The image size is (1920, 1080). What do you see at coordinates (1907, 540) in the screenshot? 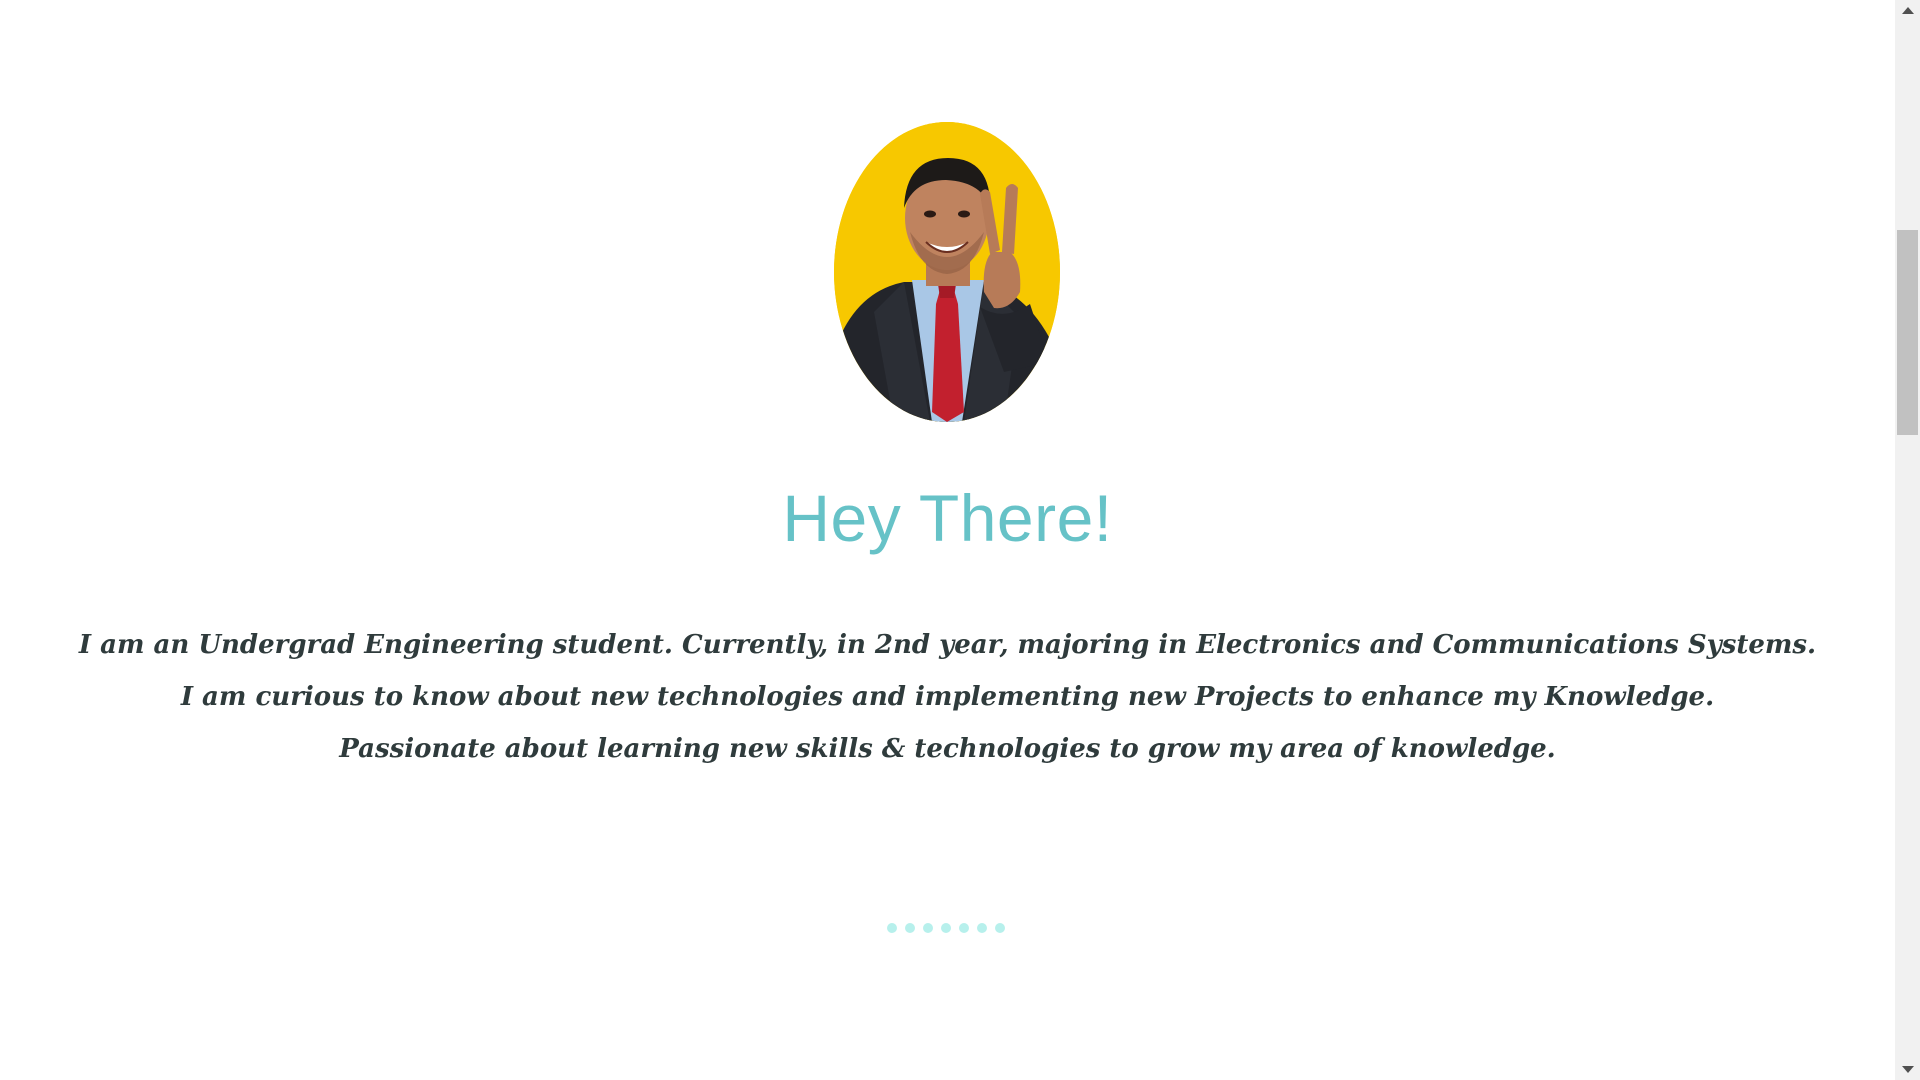
I see `vertical-scrollbar` at bounding box center [1907, 540].